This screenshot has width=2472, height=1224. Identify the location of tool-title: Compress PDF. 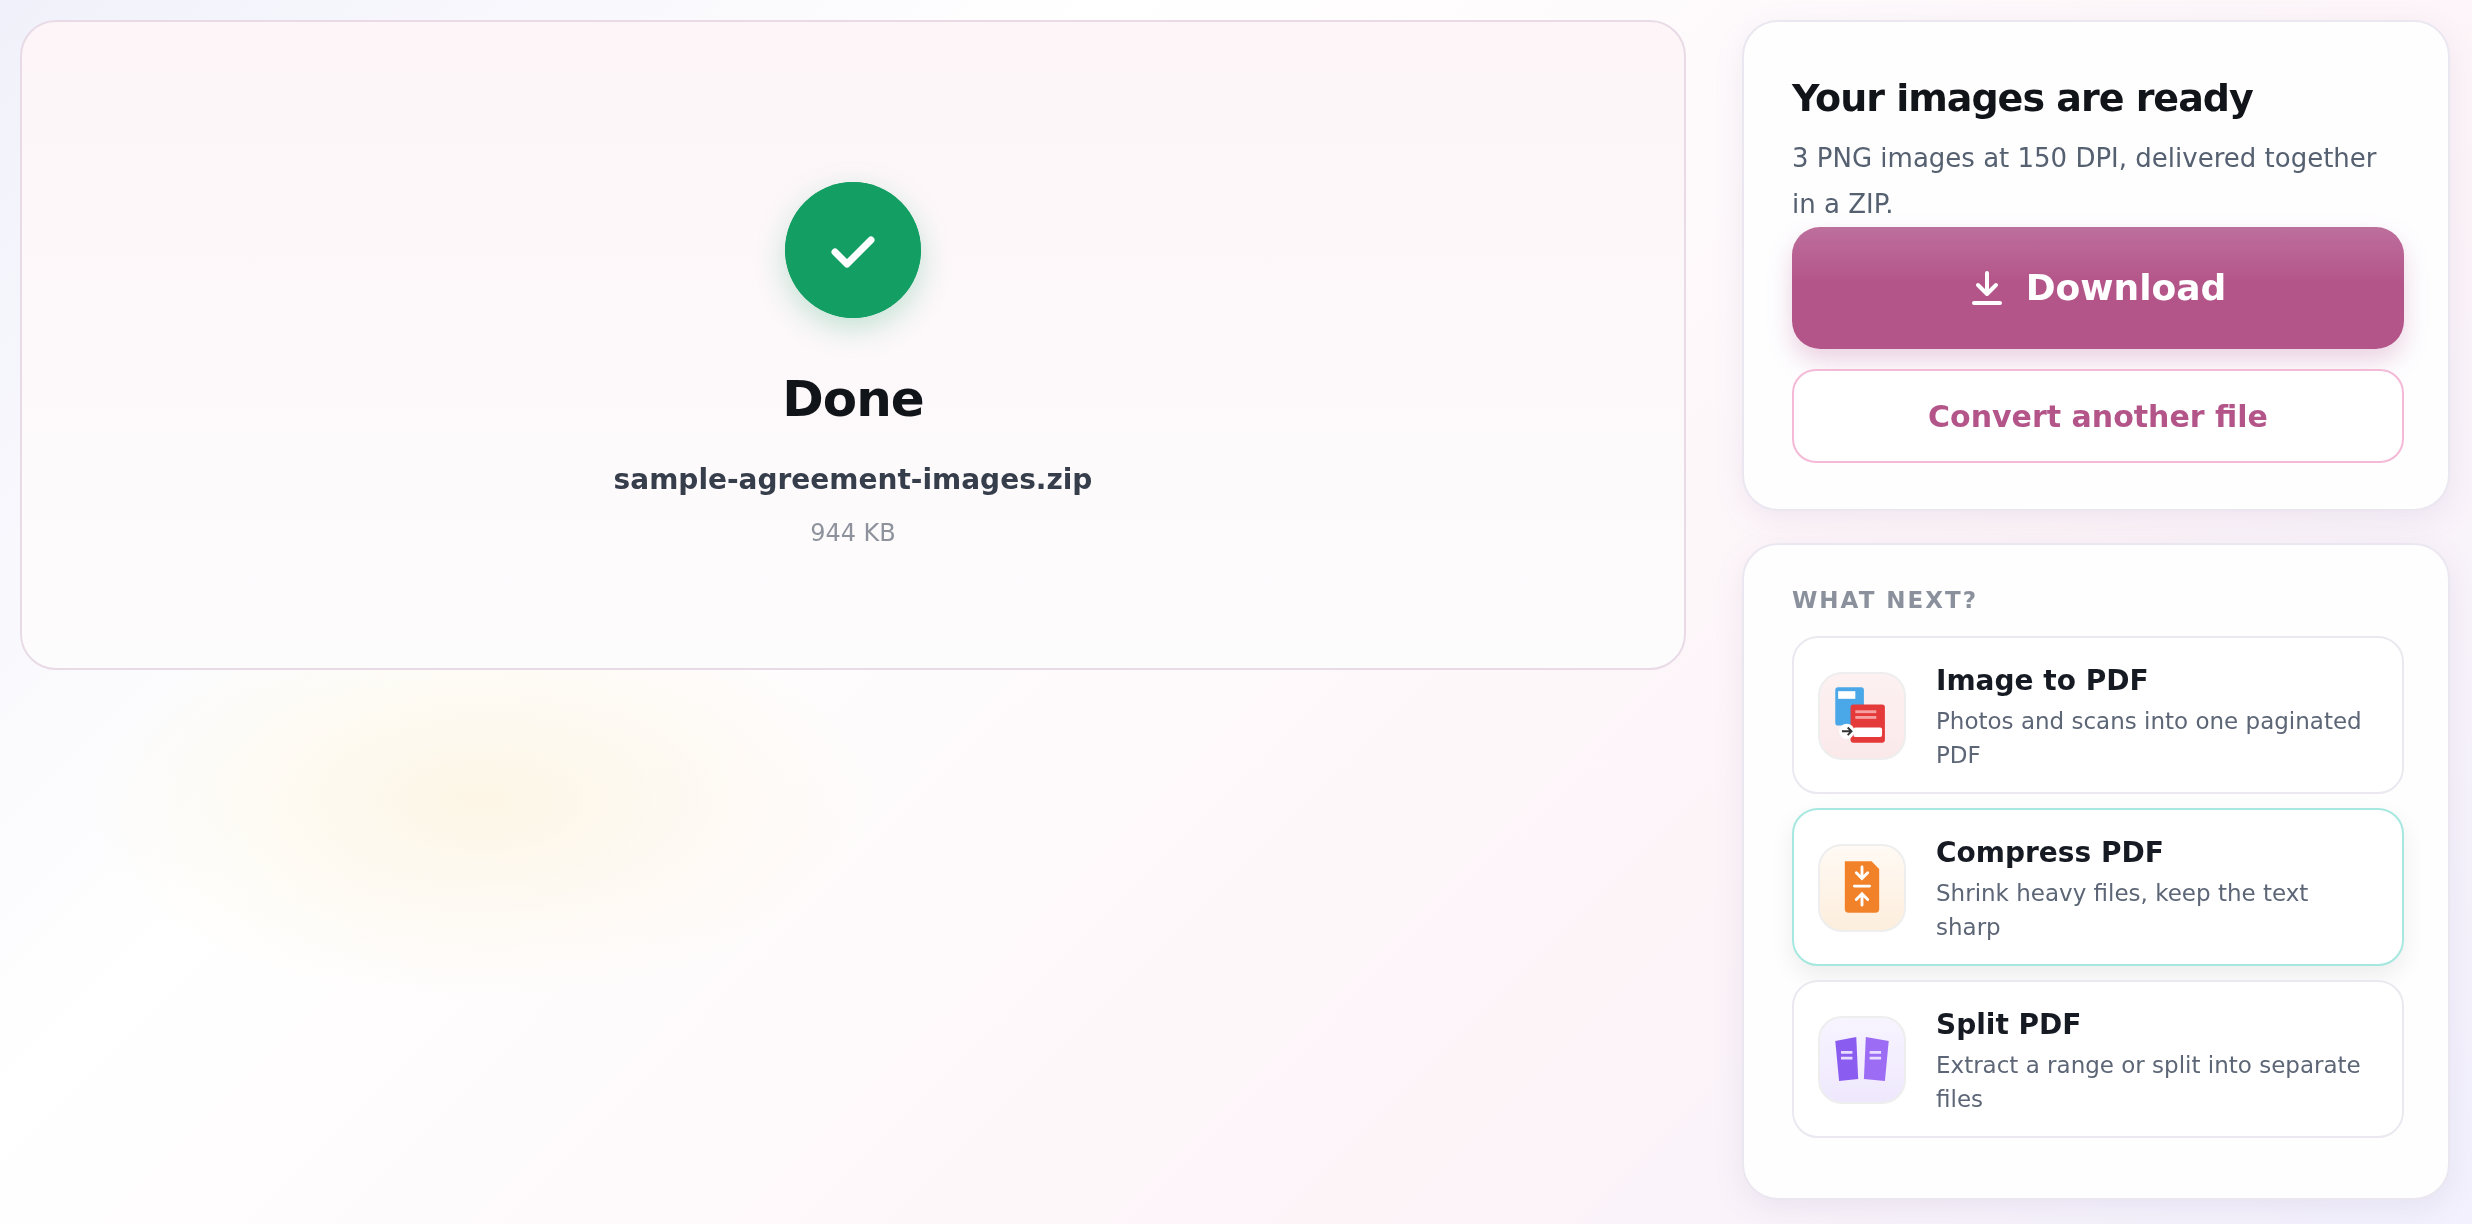
(2050, 852).